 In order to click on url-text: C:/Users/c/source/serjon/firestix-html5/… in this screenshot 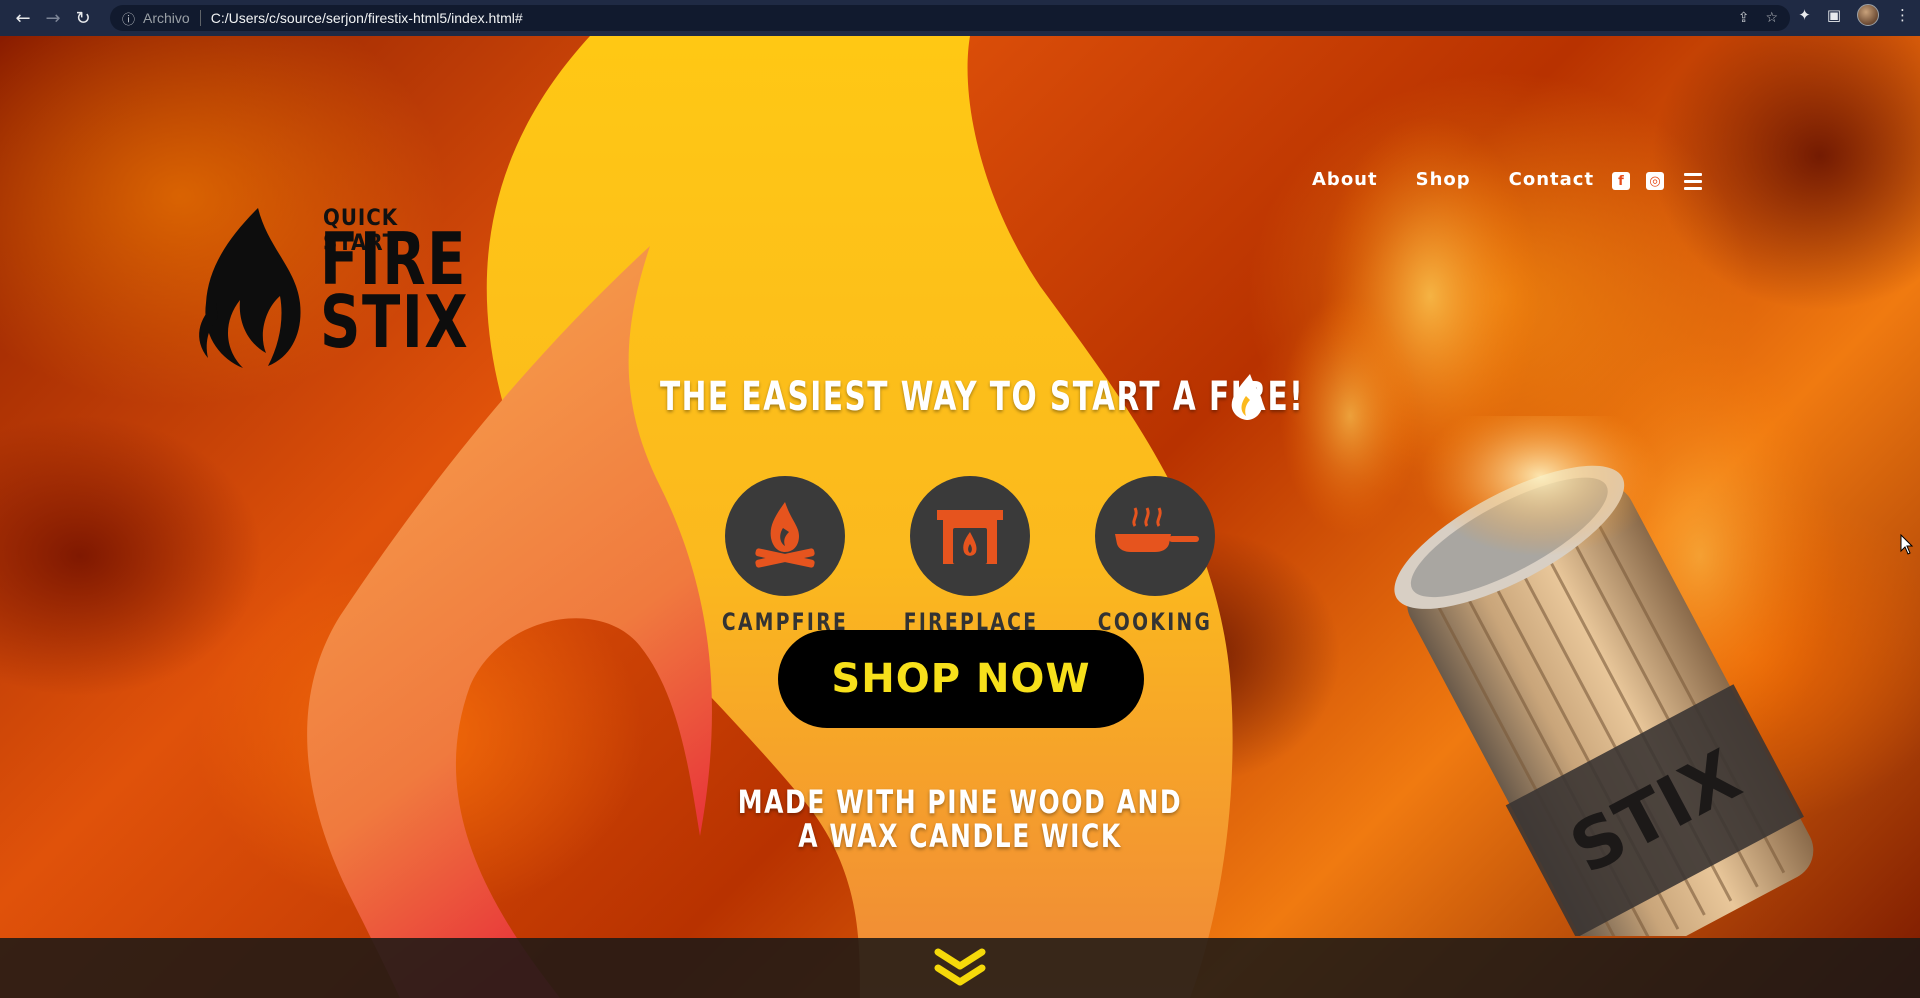, I will do `click(367, 18)`.